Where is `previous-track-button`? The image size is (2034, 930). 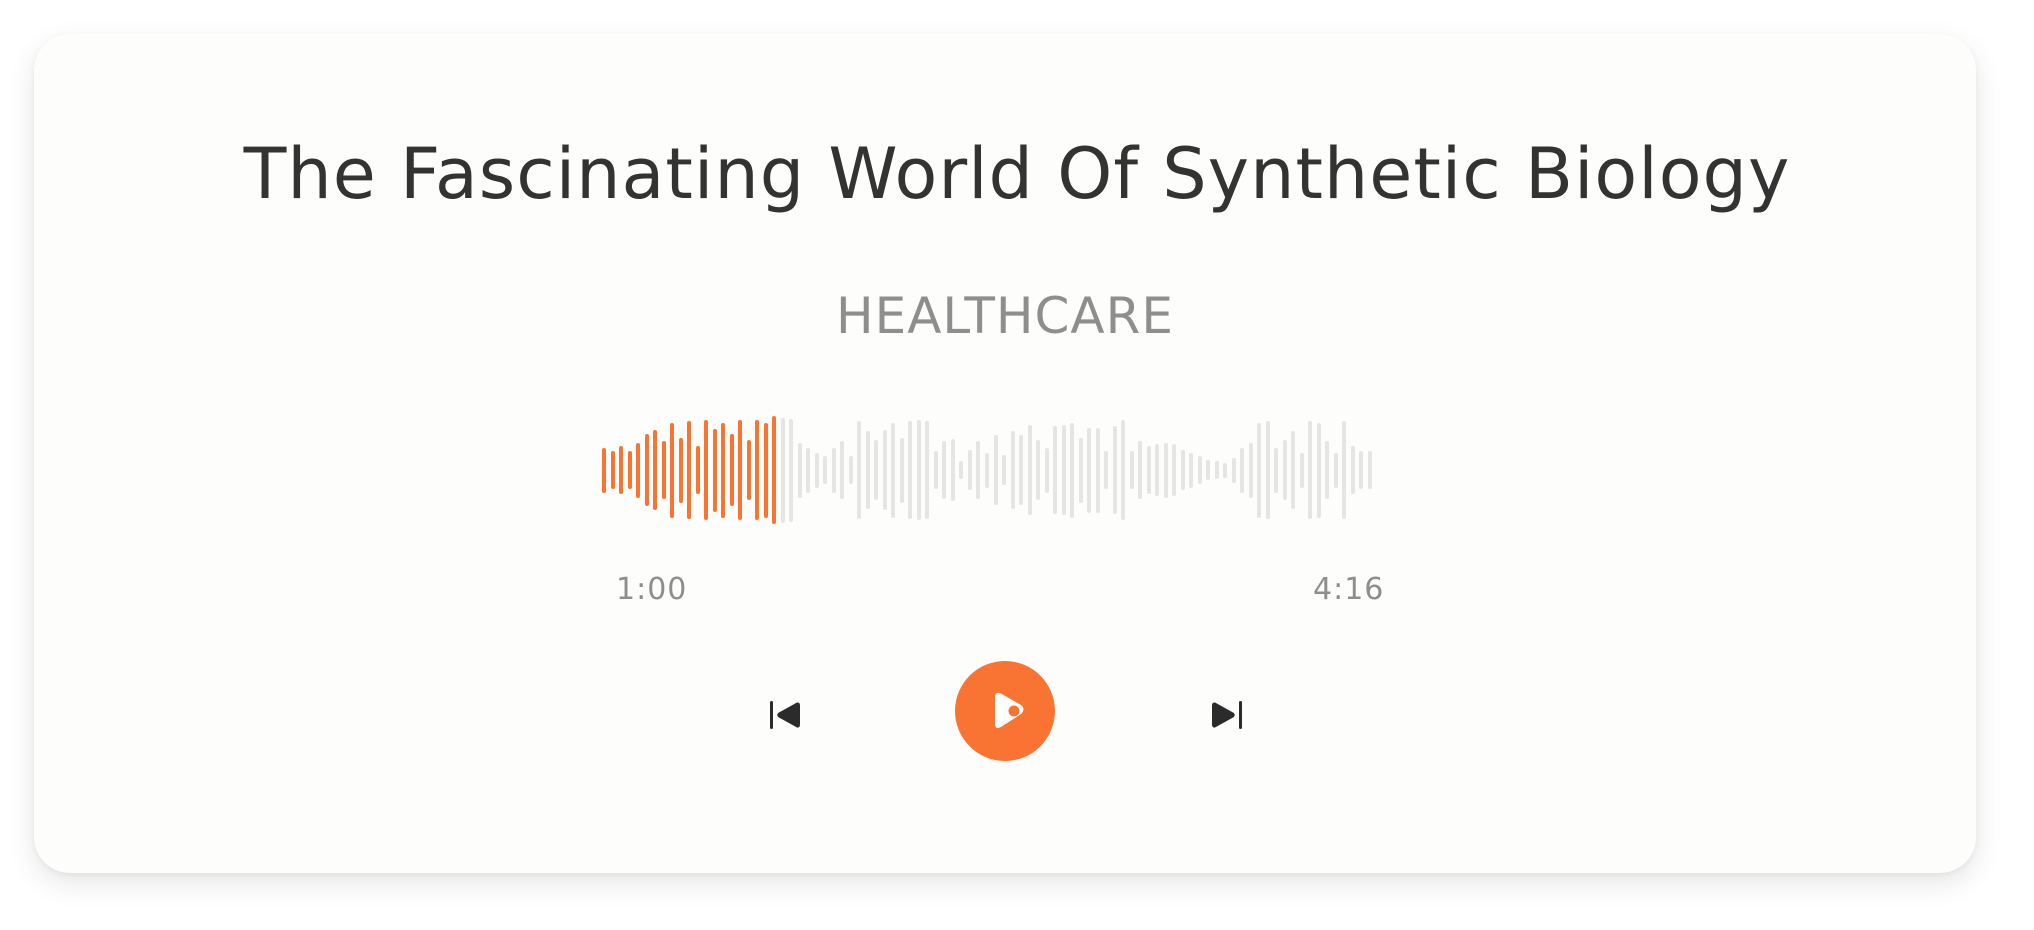
previous-track-button is located at coordinates (787, 715).